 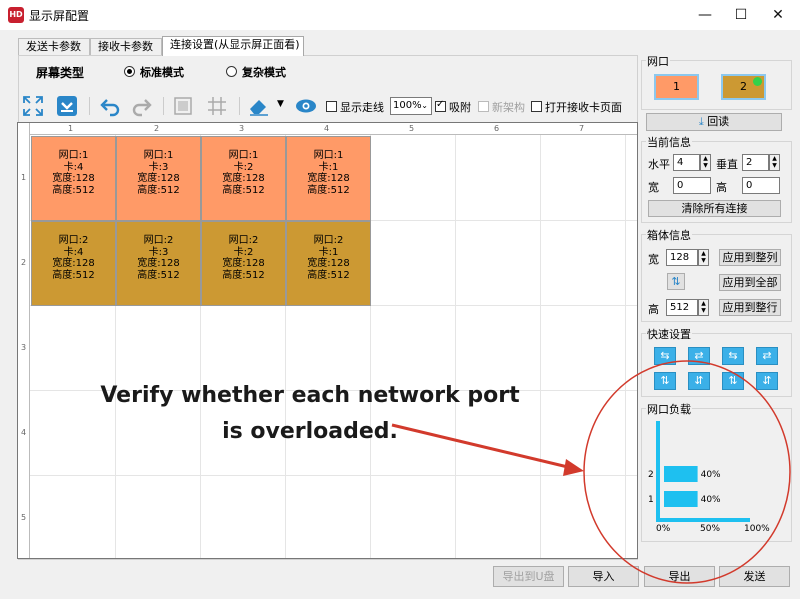 What do you see at coordinates (687, 472) in the screenshot?
I see `highlight-circle` at bounding box center [687, 472].